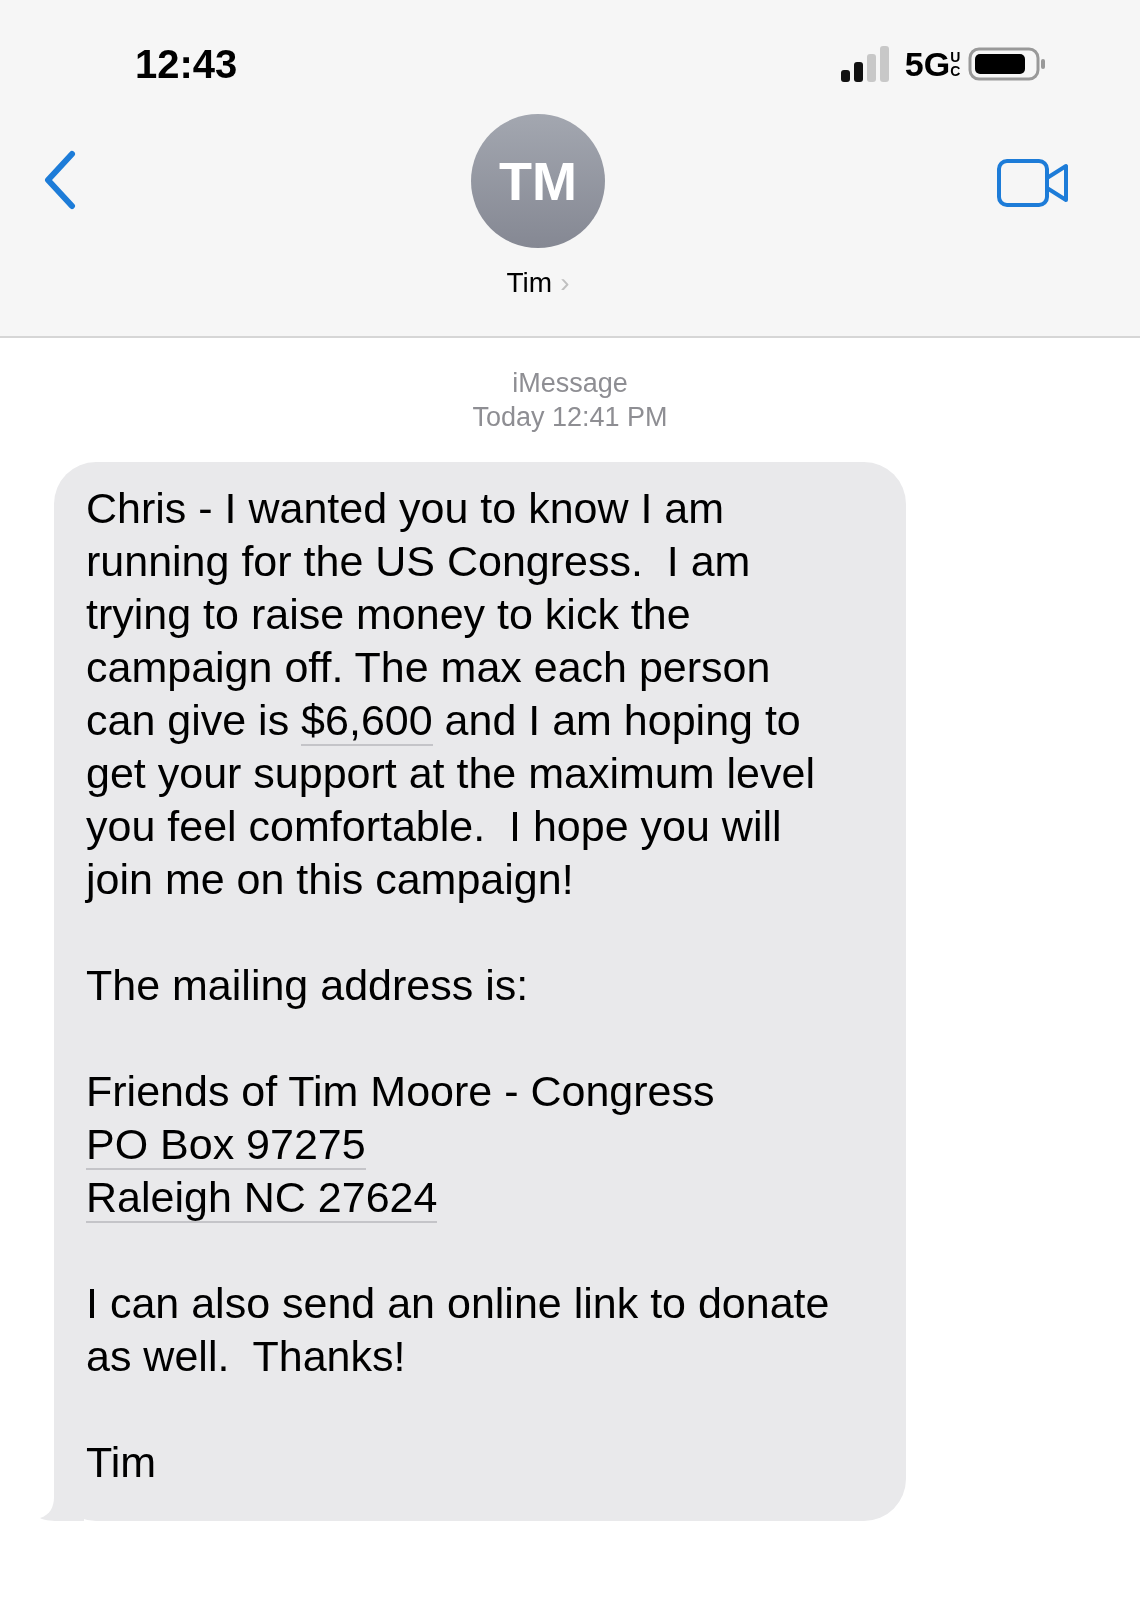 The height and width of the screenshot is (1612, 1140). What do you see at coordinates (529, 283) in the screenshot?
I see `contact-name: Tim` at bounding box center [529, 283].